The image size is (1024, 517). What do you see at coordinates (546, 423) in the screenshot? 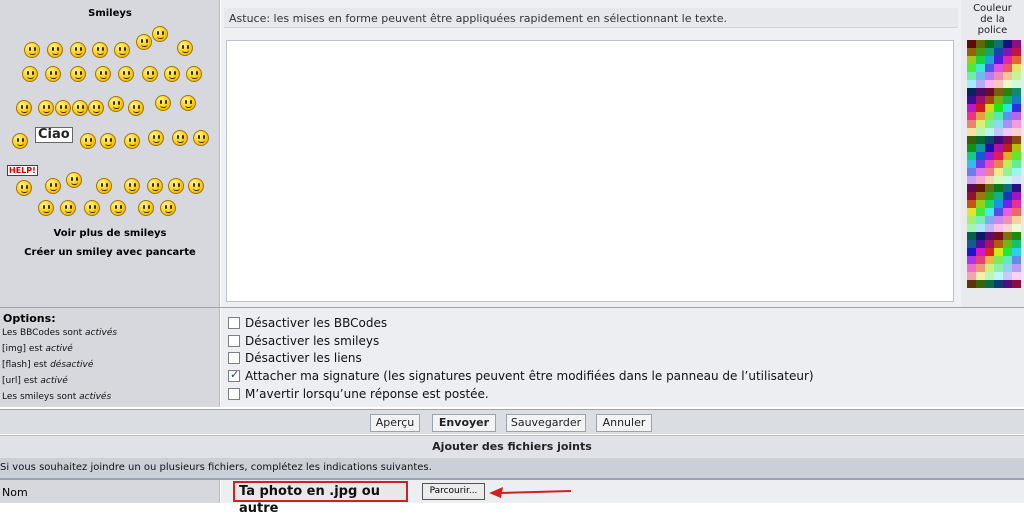
I see `save-button: Sauvegarder` at bounding box center [546, 423].